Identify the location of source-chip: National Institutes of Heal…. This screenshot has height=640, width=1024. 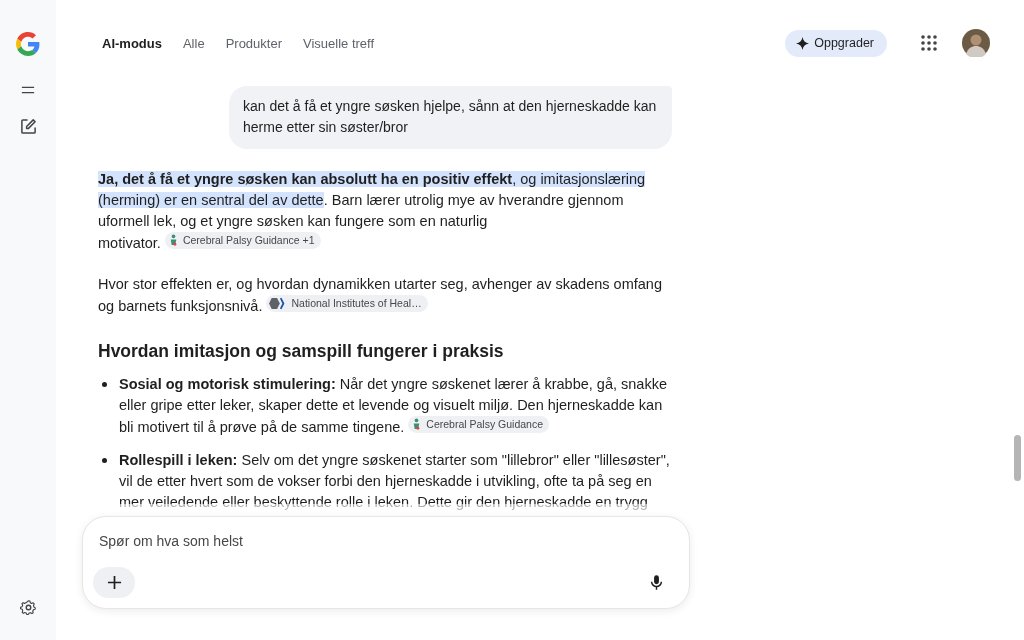
(347, 303).